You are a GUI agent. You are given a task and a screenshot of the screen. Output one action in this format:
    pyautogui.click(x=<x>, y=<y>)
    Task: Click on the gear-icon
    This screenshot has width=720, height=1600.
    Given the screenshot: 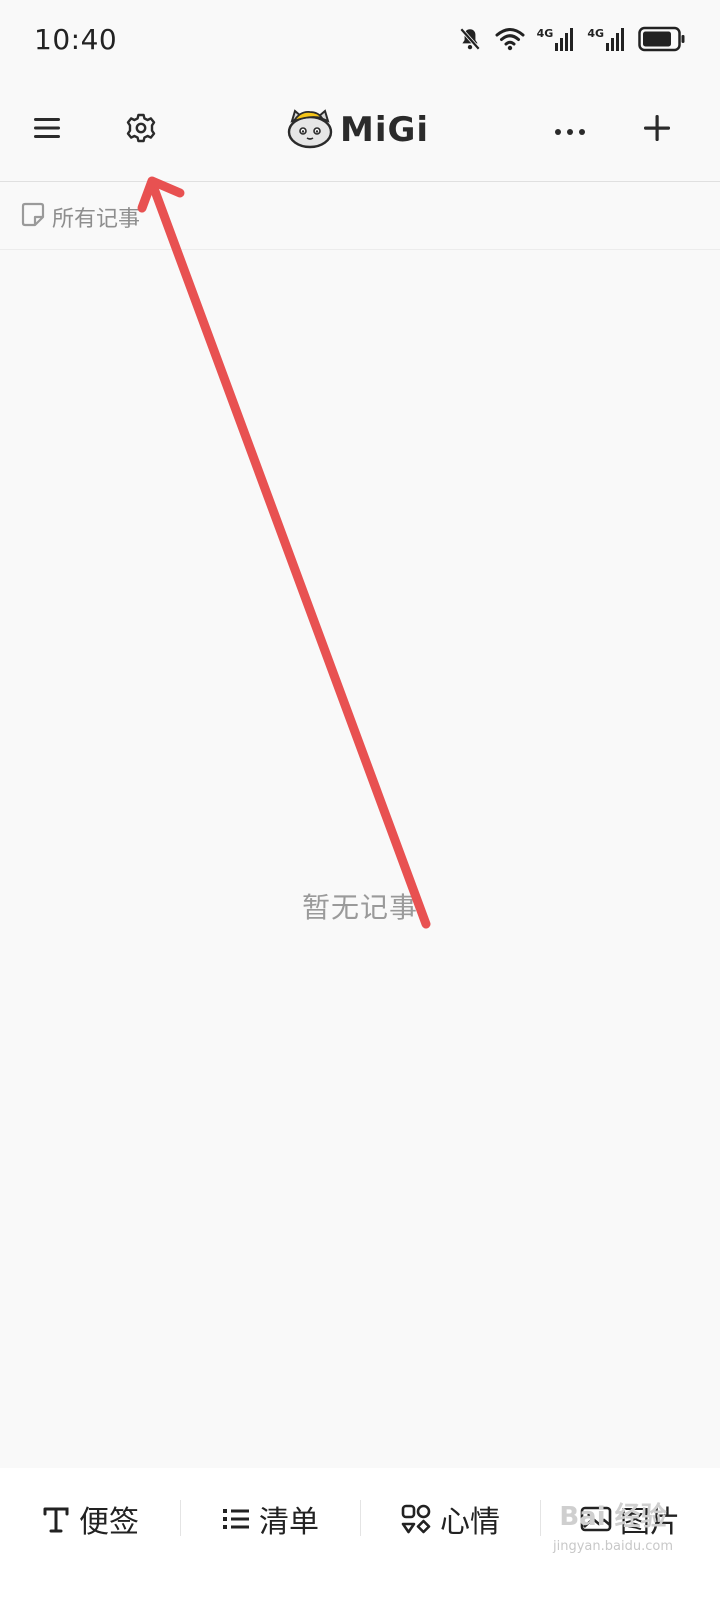 What is the action you would take?
    pyautogui.click(x=141, y=130)
    